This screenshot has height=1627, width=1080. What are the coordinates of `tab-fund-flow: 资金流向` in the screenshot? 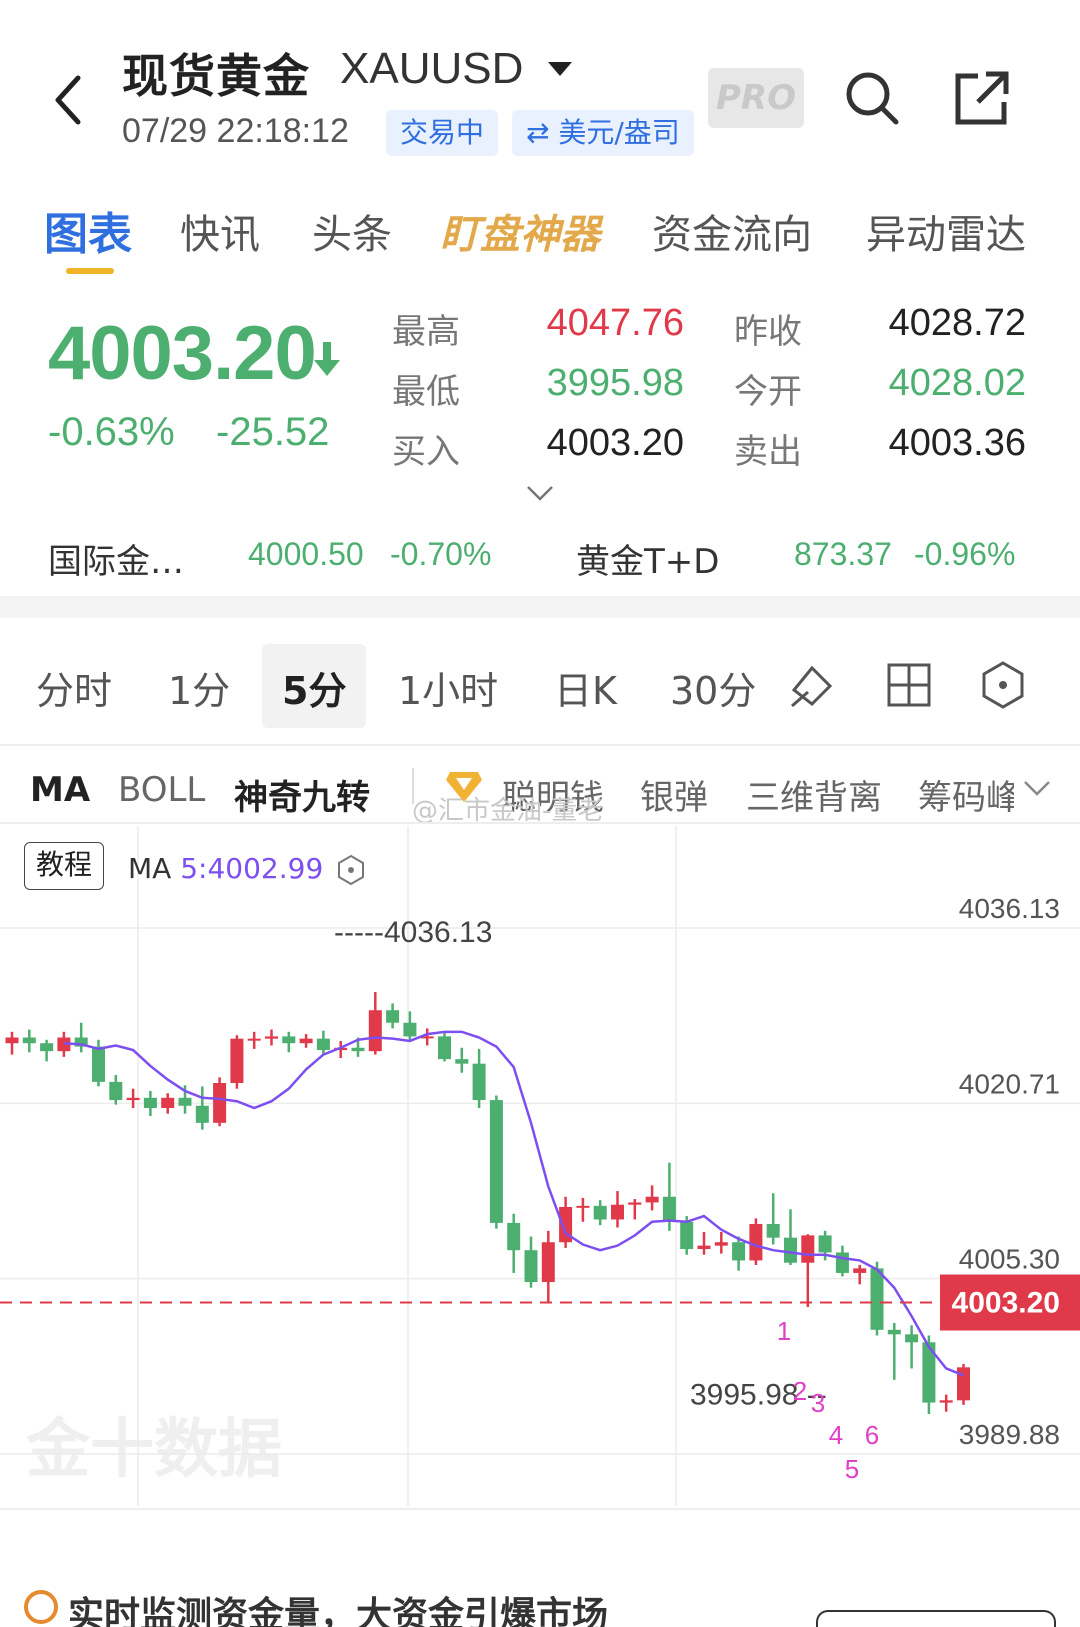 It's located at (732, 231).